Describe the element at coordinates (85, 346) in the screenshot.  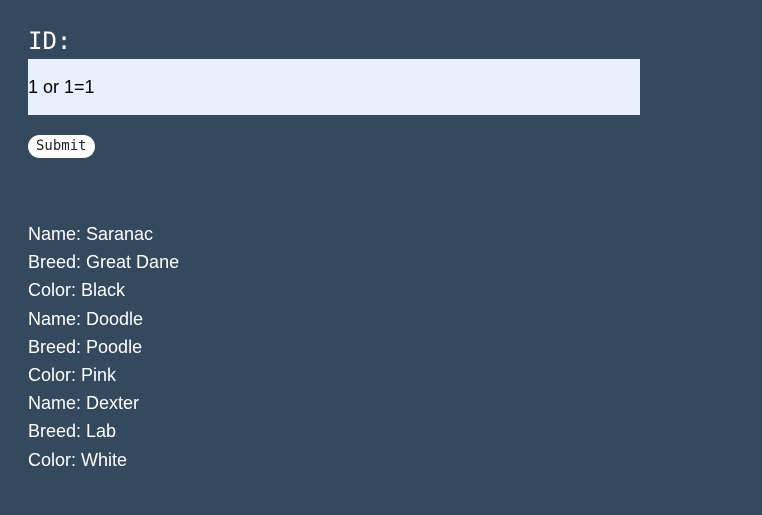
I see `result-line-breed: Breed: Poodle` at that location.